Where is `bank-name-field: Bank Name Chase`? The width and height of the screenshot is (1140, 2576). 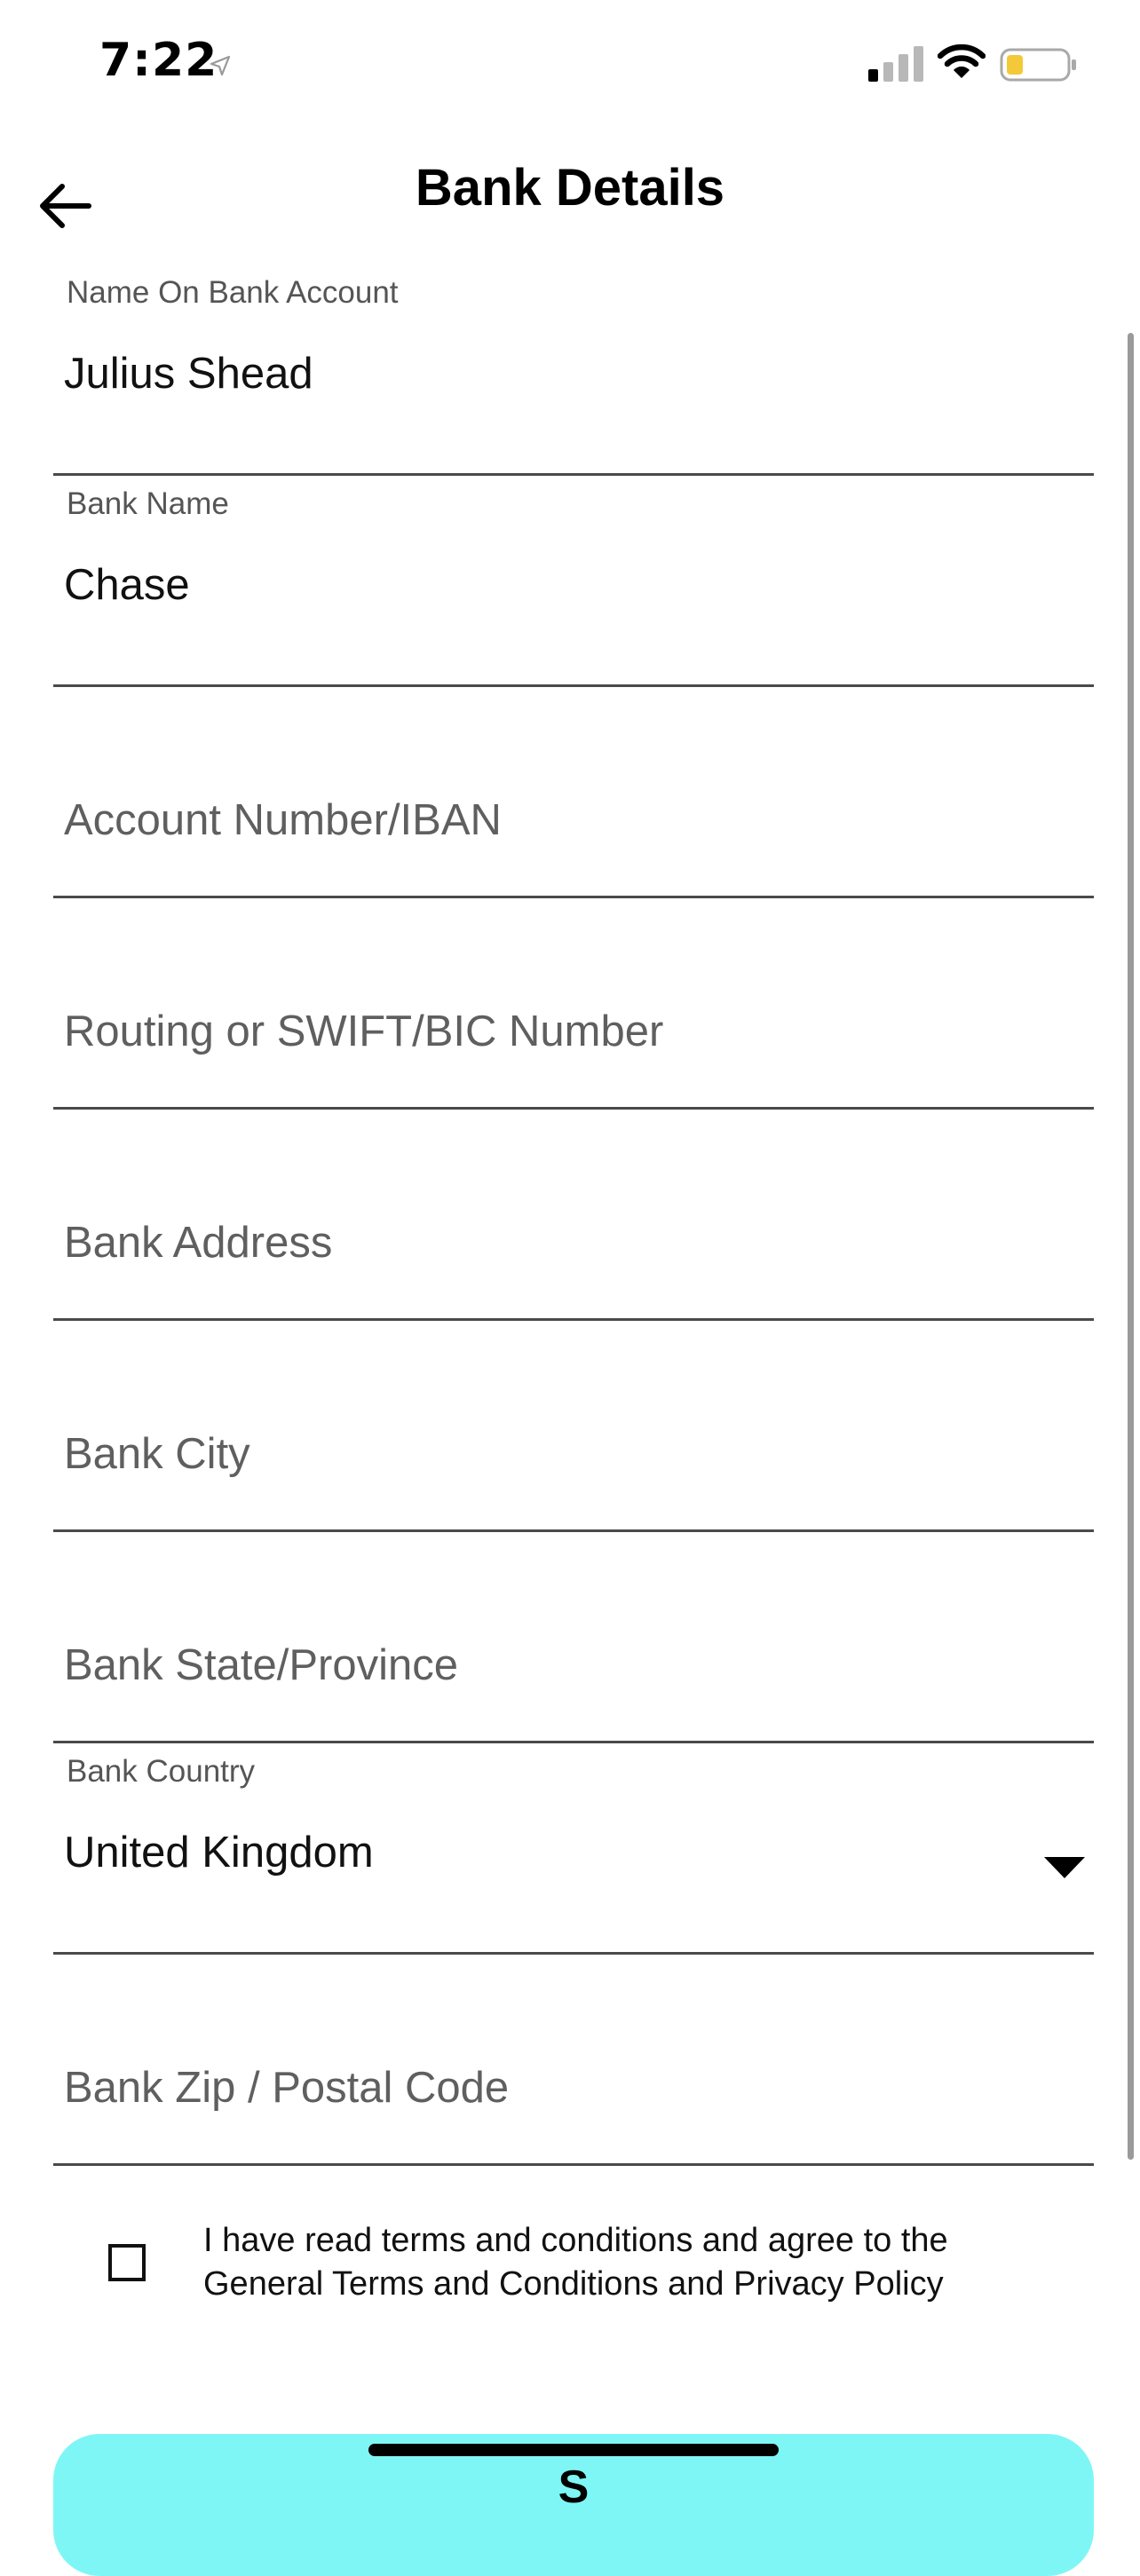
bank-name-field: Bank Name Chase is located at coordinates (573, 581).